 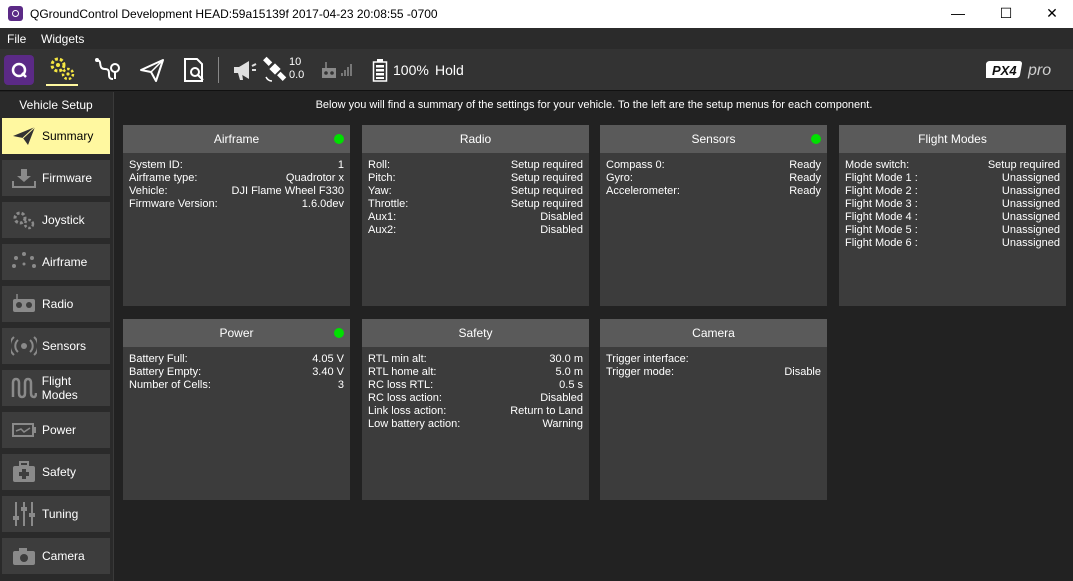 What do you see at coordinates (881, 191) in the screenshot?
I see `row-label: Flight Mode 2 :` at bounding box center [881, 191].